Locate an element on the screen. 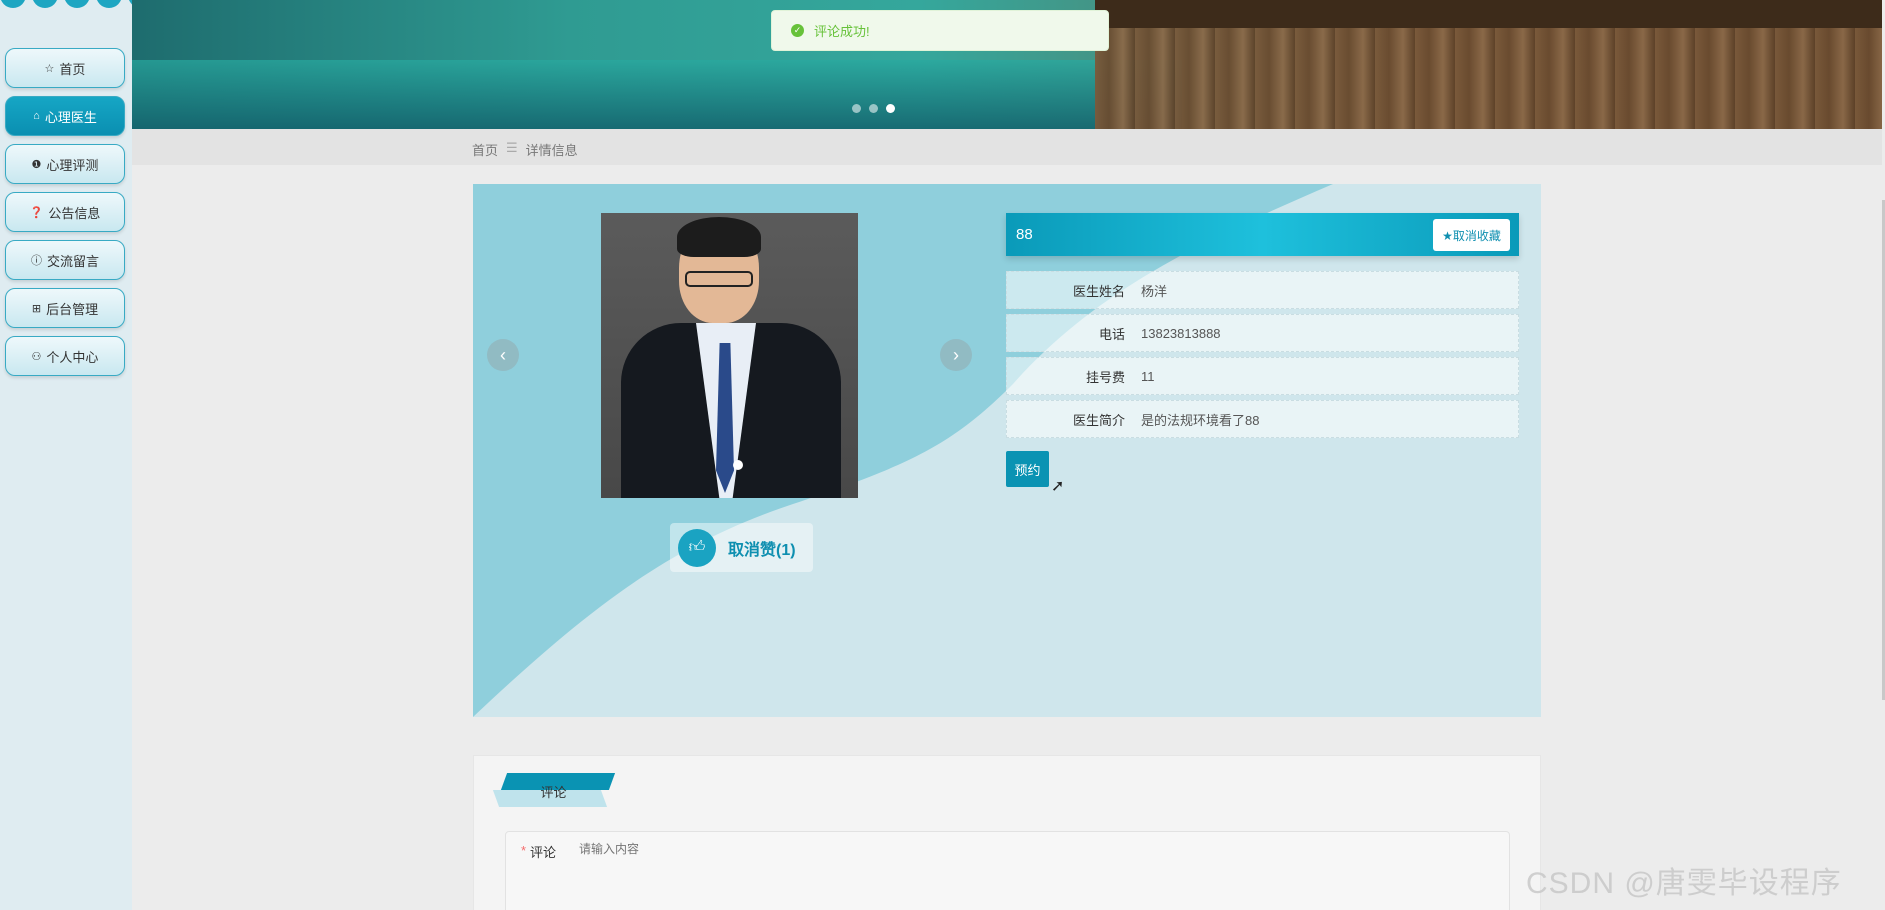 The image size is (1885, 910). sidebar-item: ⓘ 交流留言 is located at coordinates (65, 260).